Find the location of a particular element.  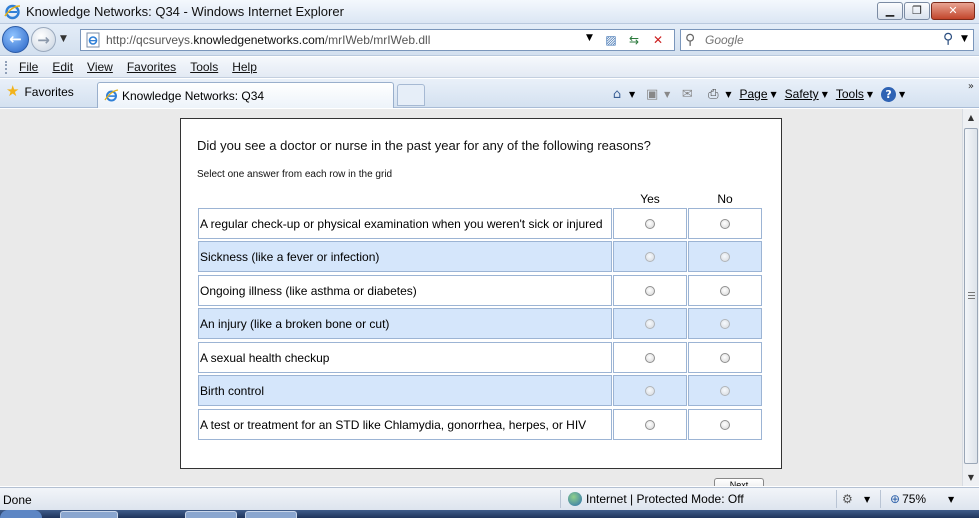

maximize-button: ❐ is located at coordinates (917, 11).